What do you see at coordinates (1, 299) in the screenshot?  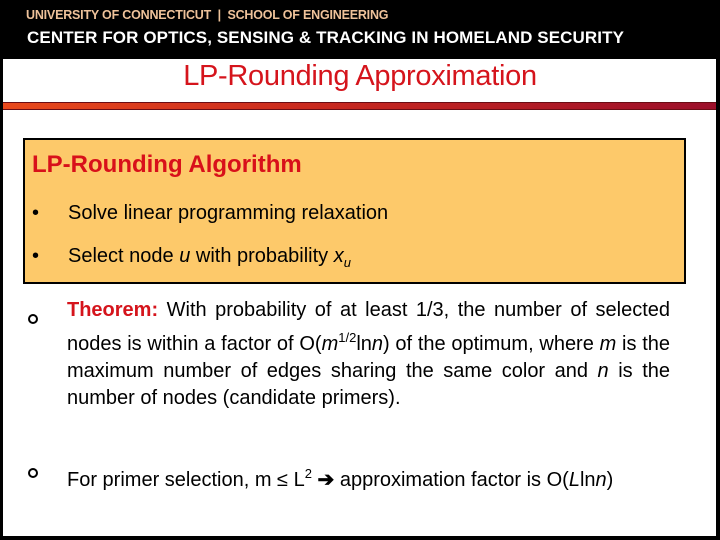 I see `slide-border-left` at bounding box center [1, 299].